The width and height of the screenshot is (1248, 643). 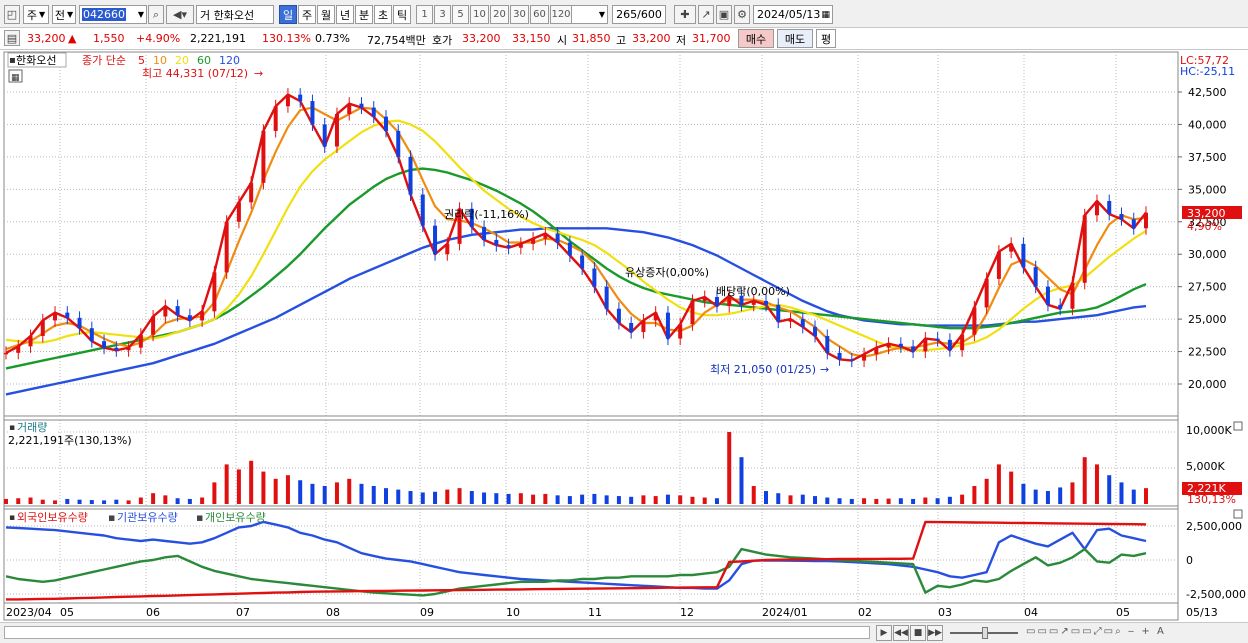 What do you see at coordinates (258, 73) in the screenshot?
I see `arrow-right-icon: →` at bounding box center [258, 73].